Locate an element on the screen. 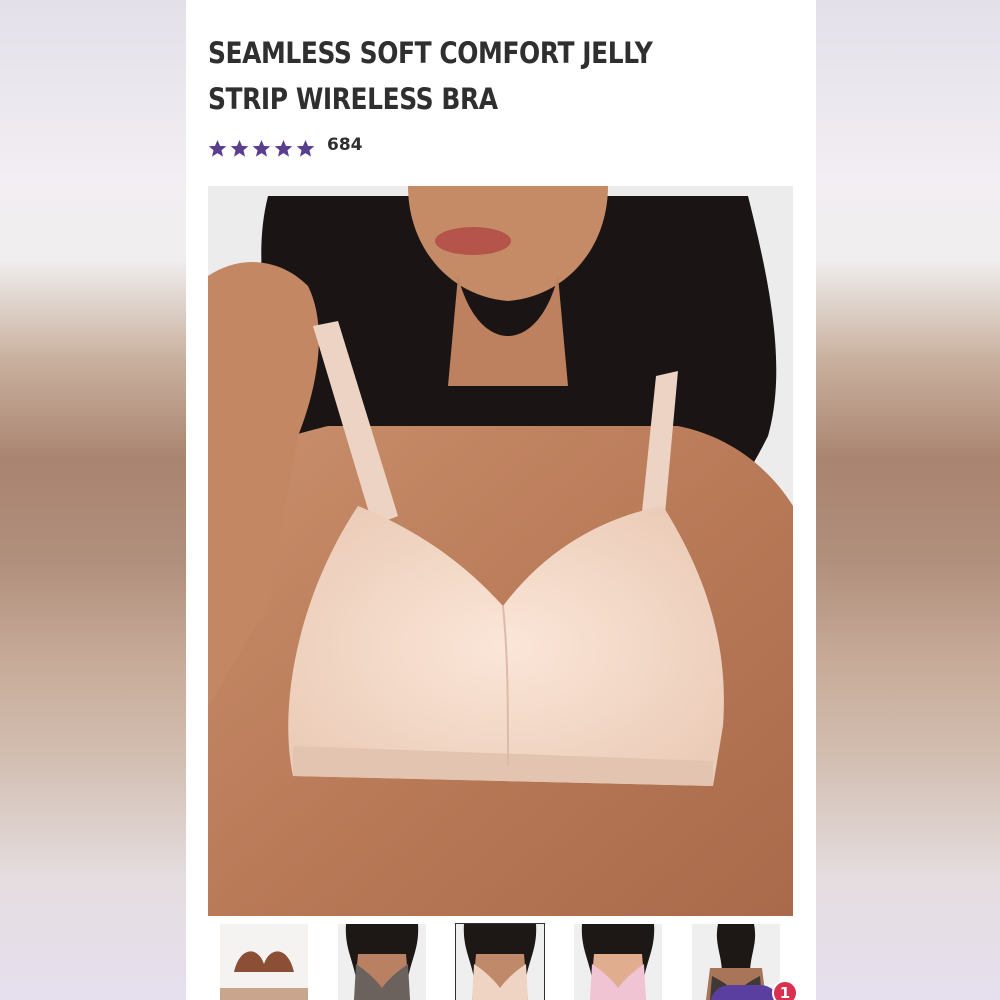 This screenshot has width=1000, height=1000. thumb-model-pink-icon is located at coordinates (618, 962).